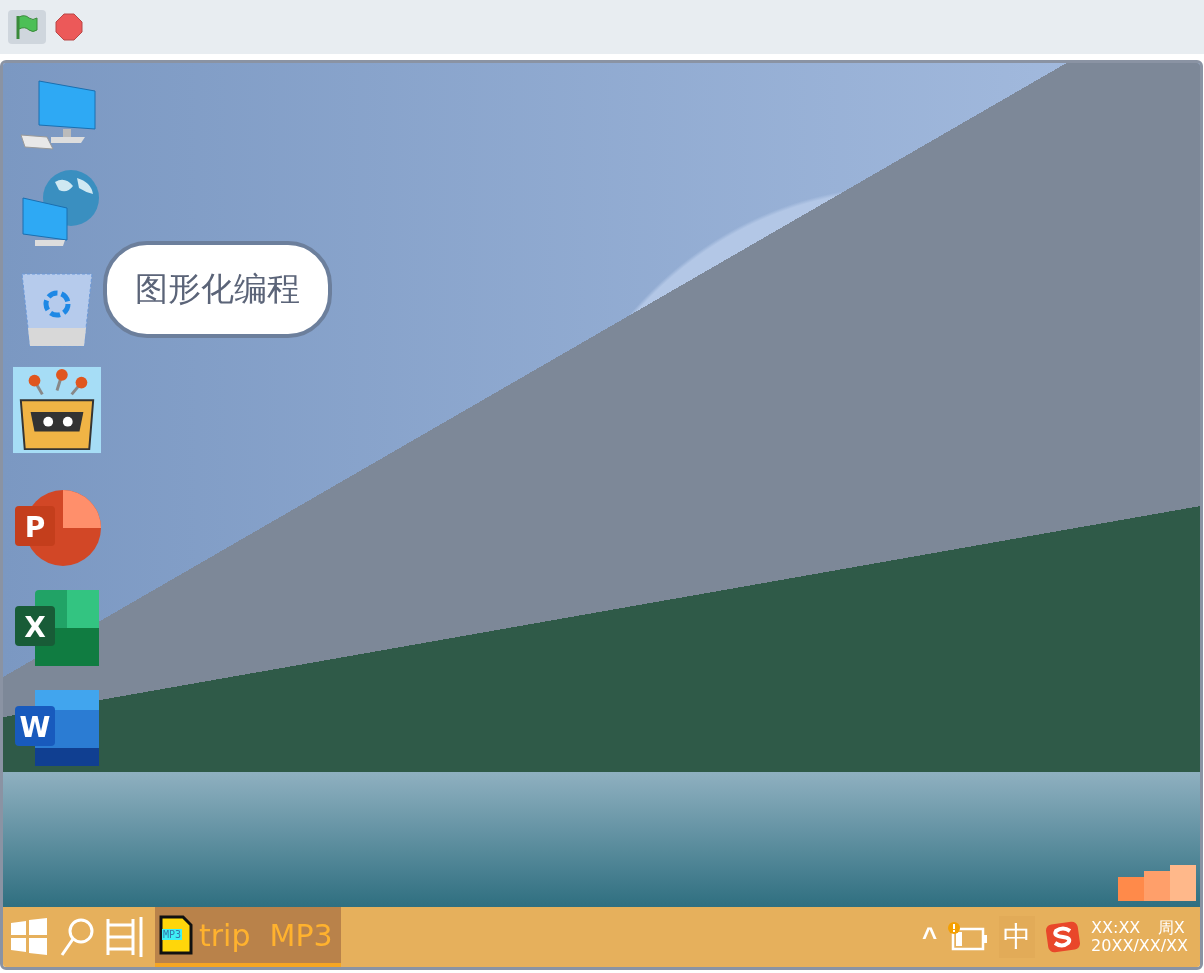 The width and height of the screenshot is (1204, 973). I want to click on stop-button, so click(69, 27).